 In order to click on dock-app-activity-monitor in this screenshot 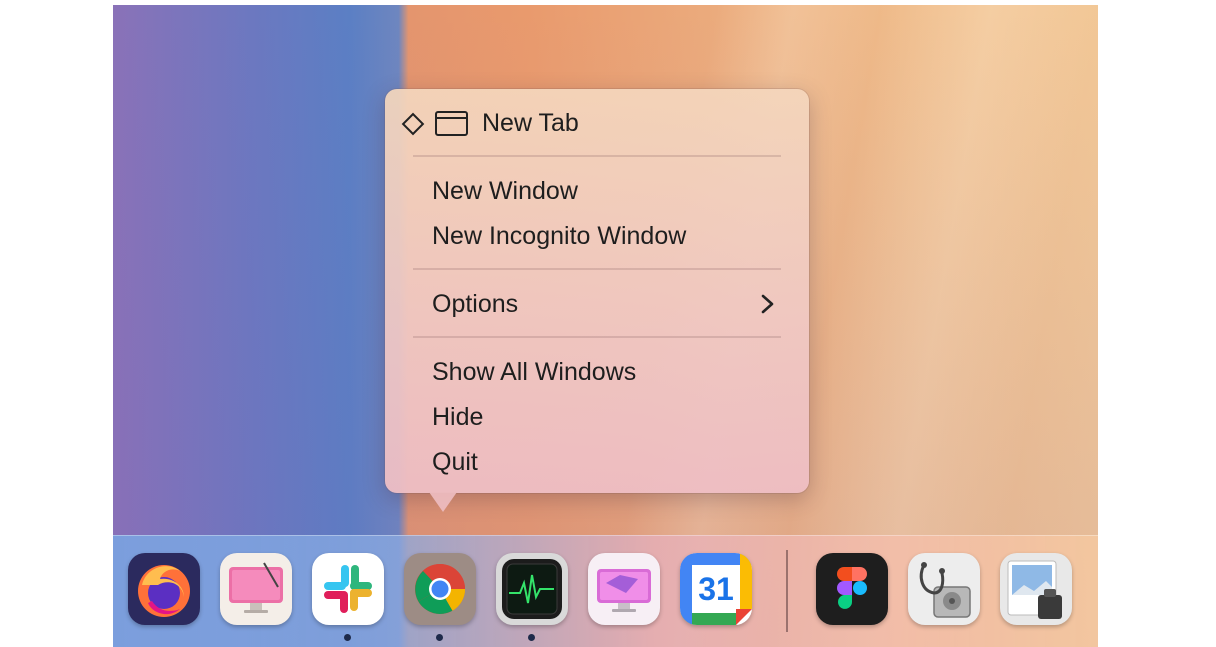, I will do `click(532, 589)`.